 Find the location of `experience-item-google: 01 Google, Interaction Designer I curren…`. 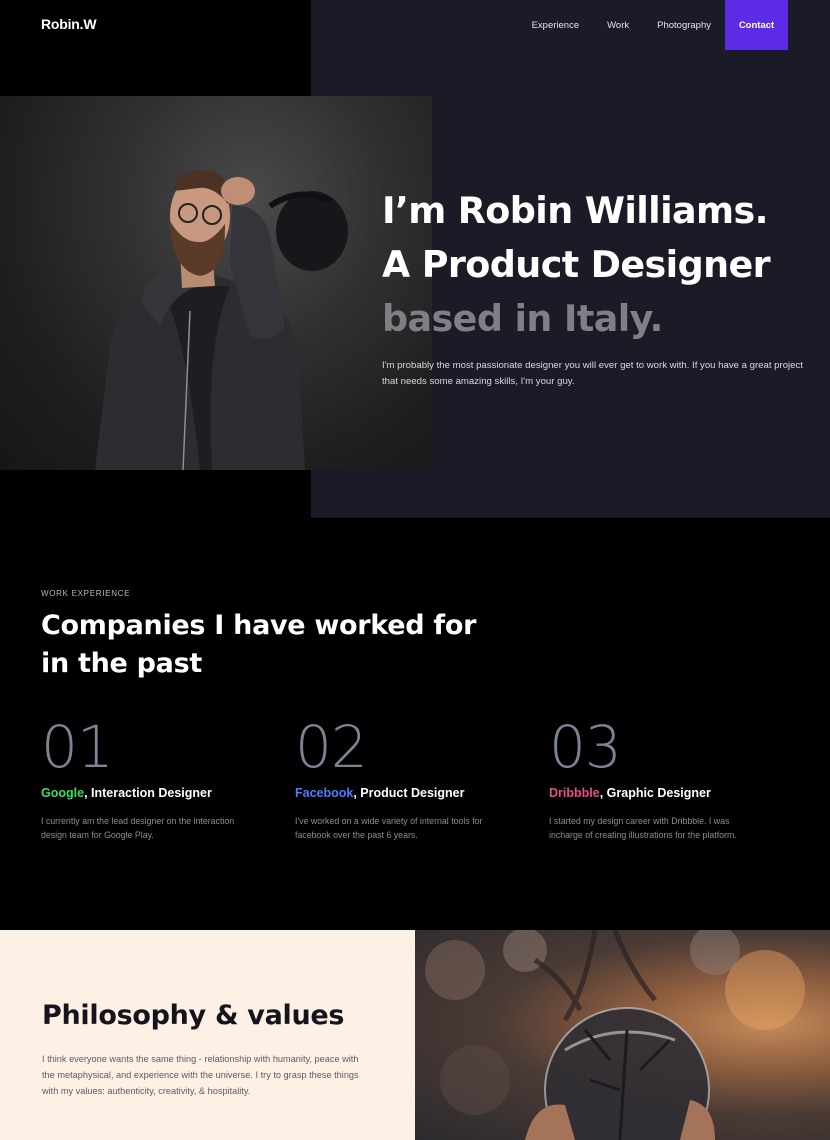

experience-item-google: 01 Google, Interaction Designer I curren… is located at coordinates (151, 779).